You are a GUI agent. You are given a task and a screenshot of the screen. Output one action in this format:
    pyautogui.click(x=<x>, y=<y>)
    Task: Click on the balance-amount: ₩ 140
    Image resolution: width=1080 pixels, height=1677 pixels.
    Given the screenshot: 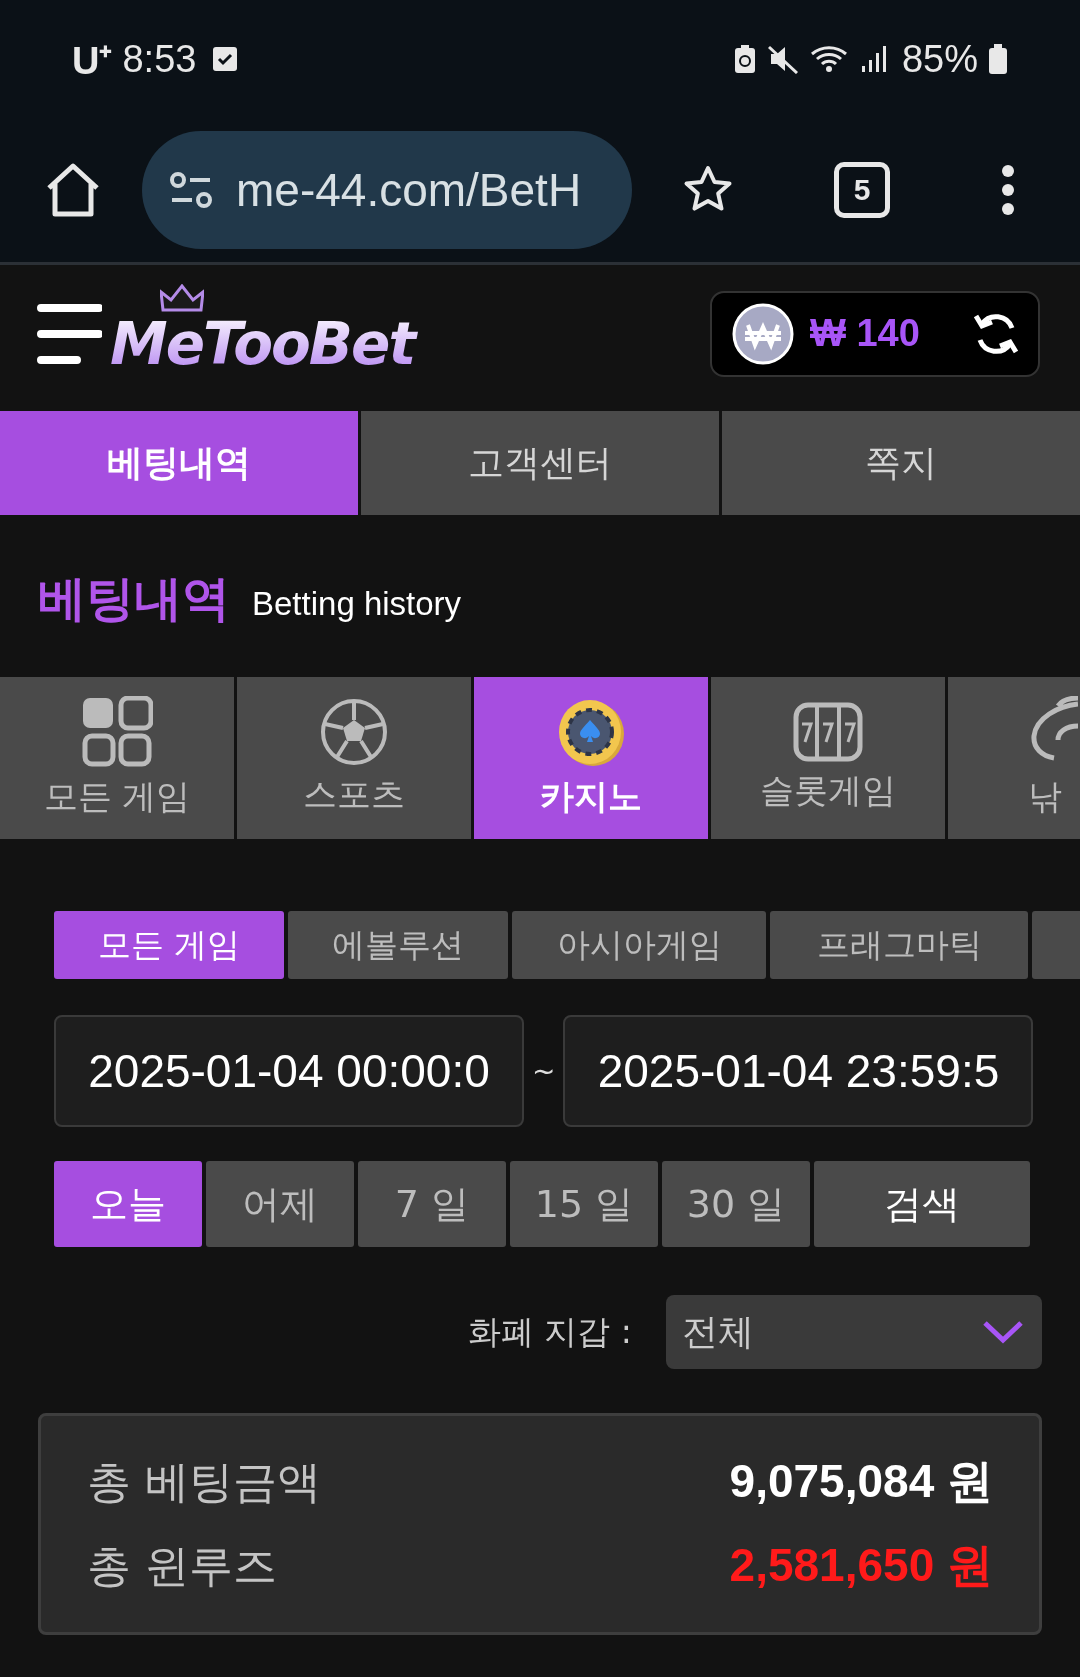 What is the action you would take?
    pyautogui.click(x=865, y=333)
    